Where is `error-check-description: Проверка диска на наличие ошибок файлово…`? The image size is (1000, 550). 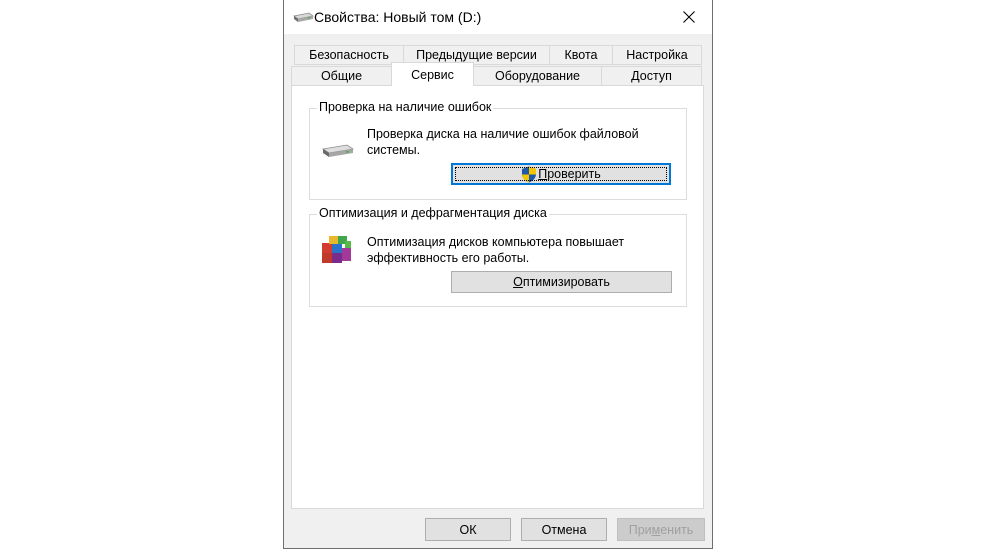 error-check-description: Проверка диска на наличие ошибок файлово… is located at coordinates (503, 142).